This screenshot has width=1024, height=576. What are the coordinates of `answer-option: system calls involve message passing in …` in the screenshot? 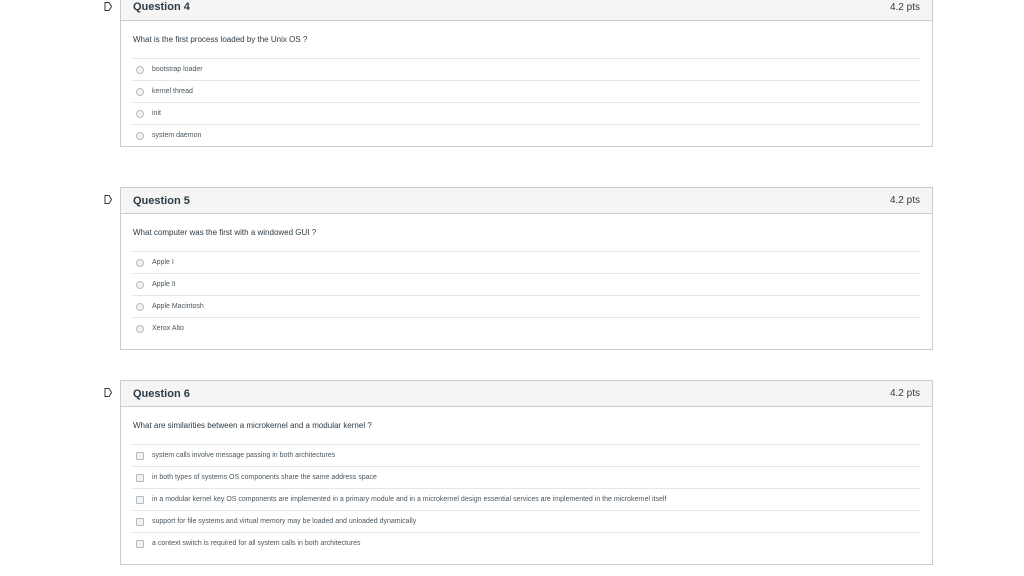 It's located at (526, 456).